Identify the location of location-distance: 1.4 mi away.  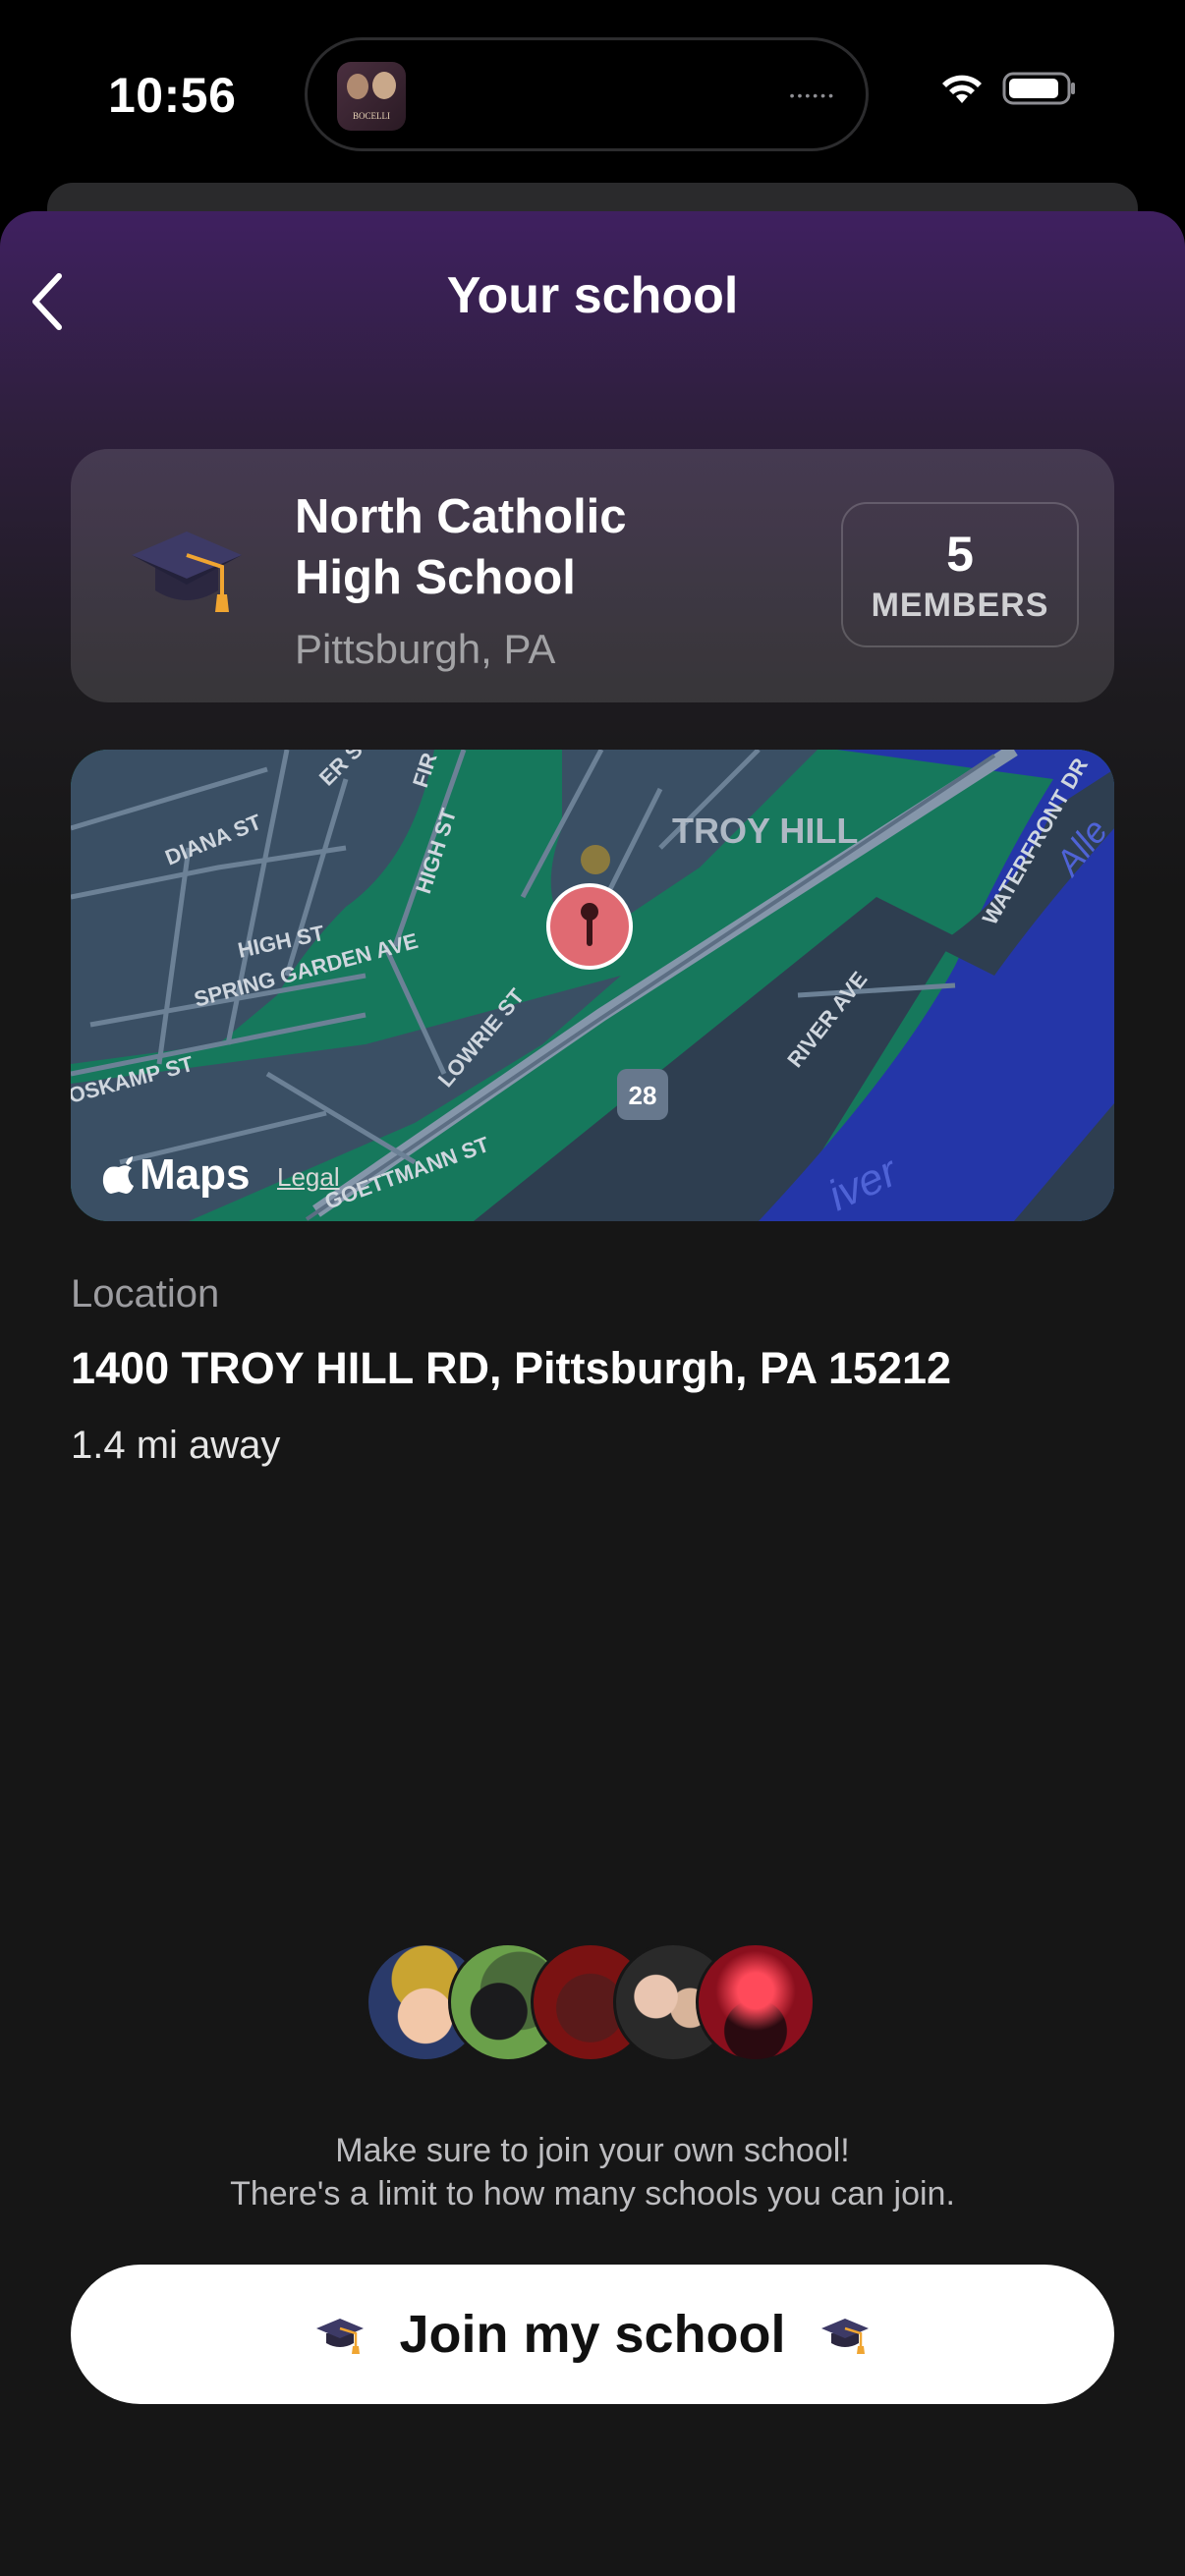
(176, 1445).